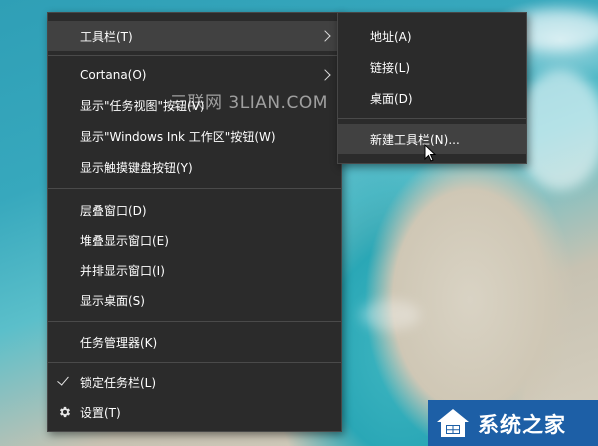 Image resolution: width=598 pixels, height=446 pixels. Describe the element at coordinates (194, 240) in the screenshot. I see `menu-item-stack-windows: 堆叠显示窗口(E)` at that location.